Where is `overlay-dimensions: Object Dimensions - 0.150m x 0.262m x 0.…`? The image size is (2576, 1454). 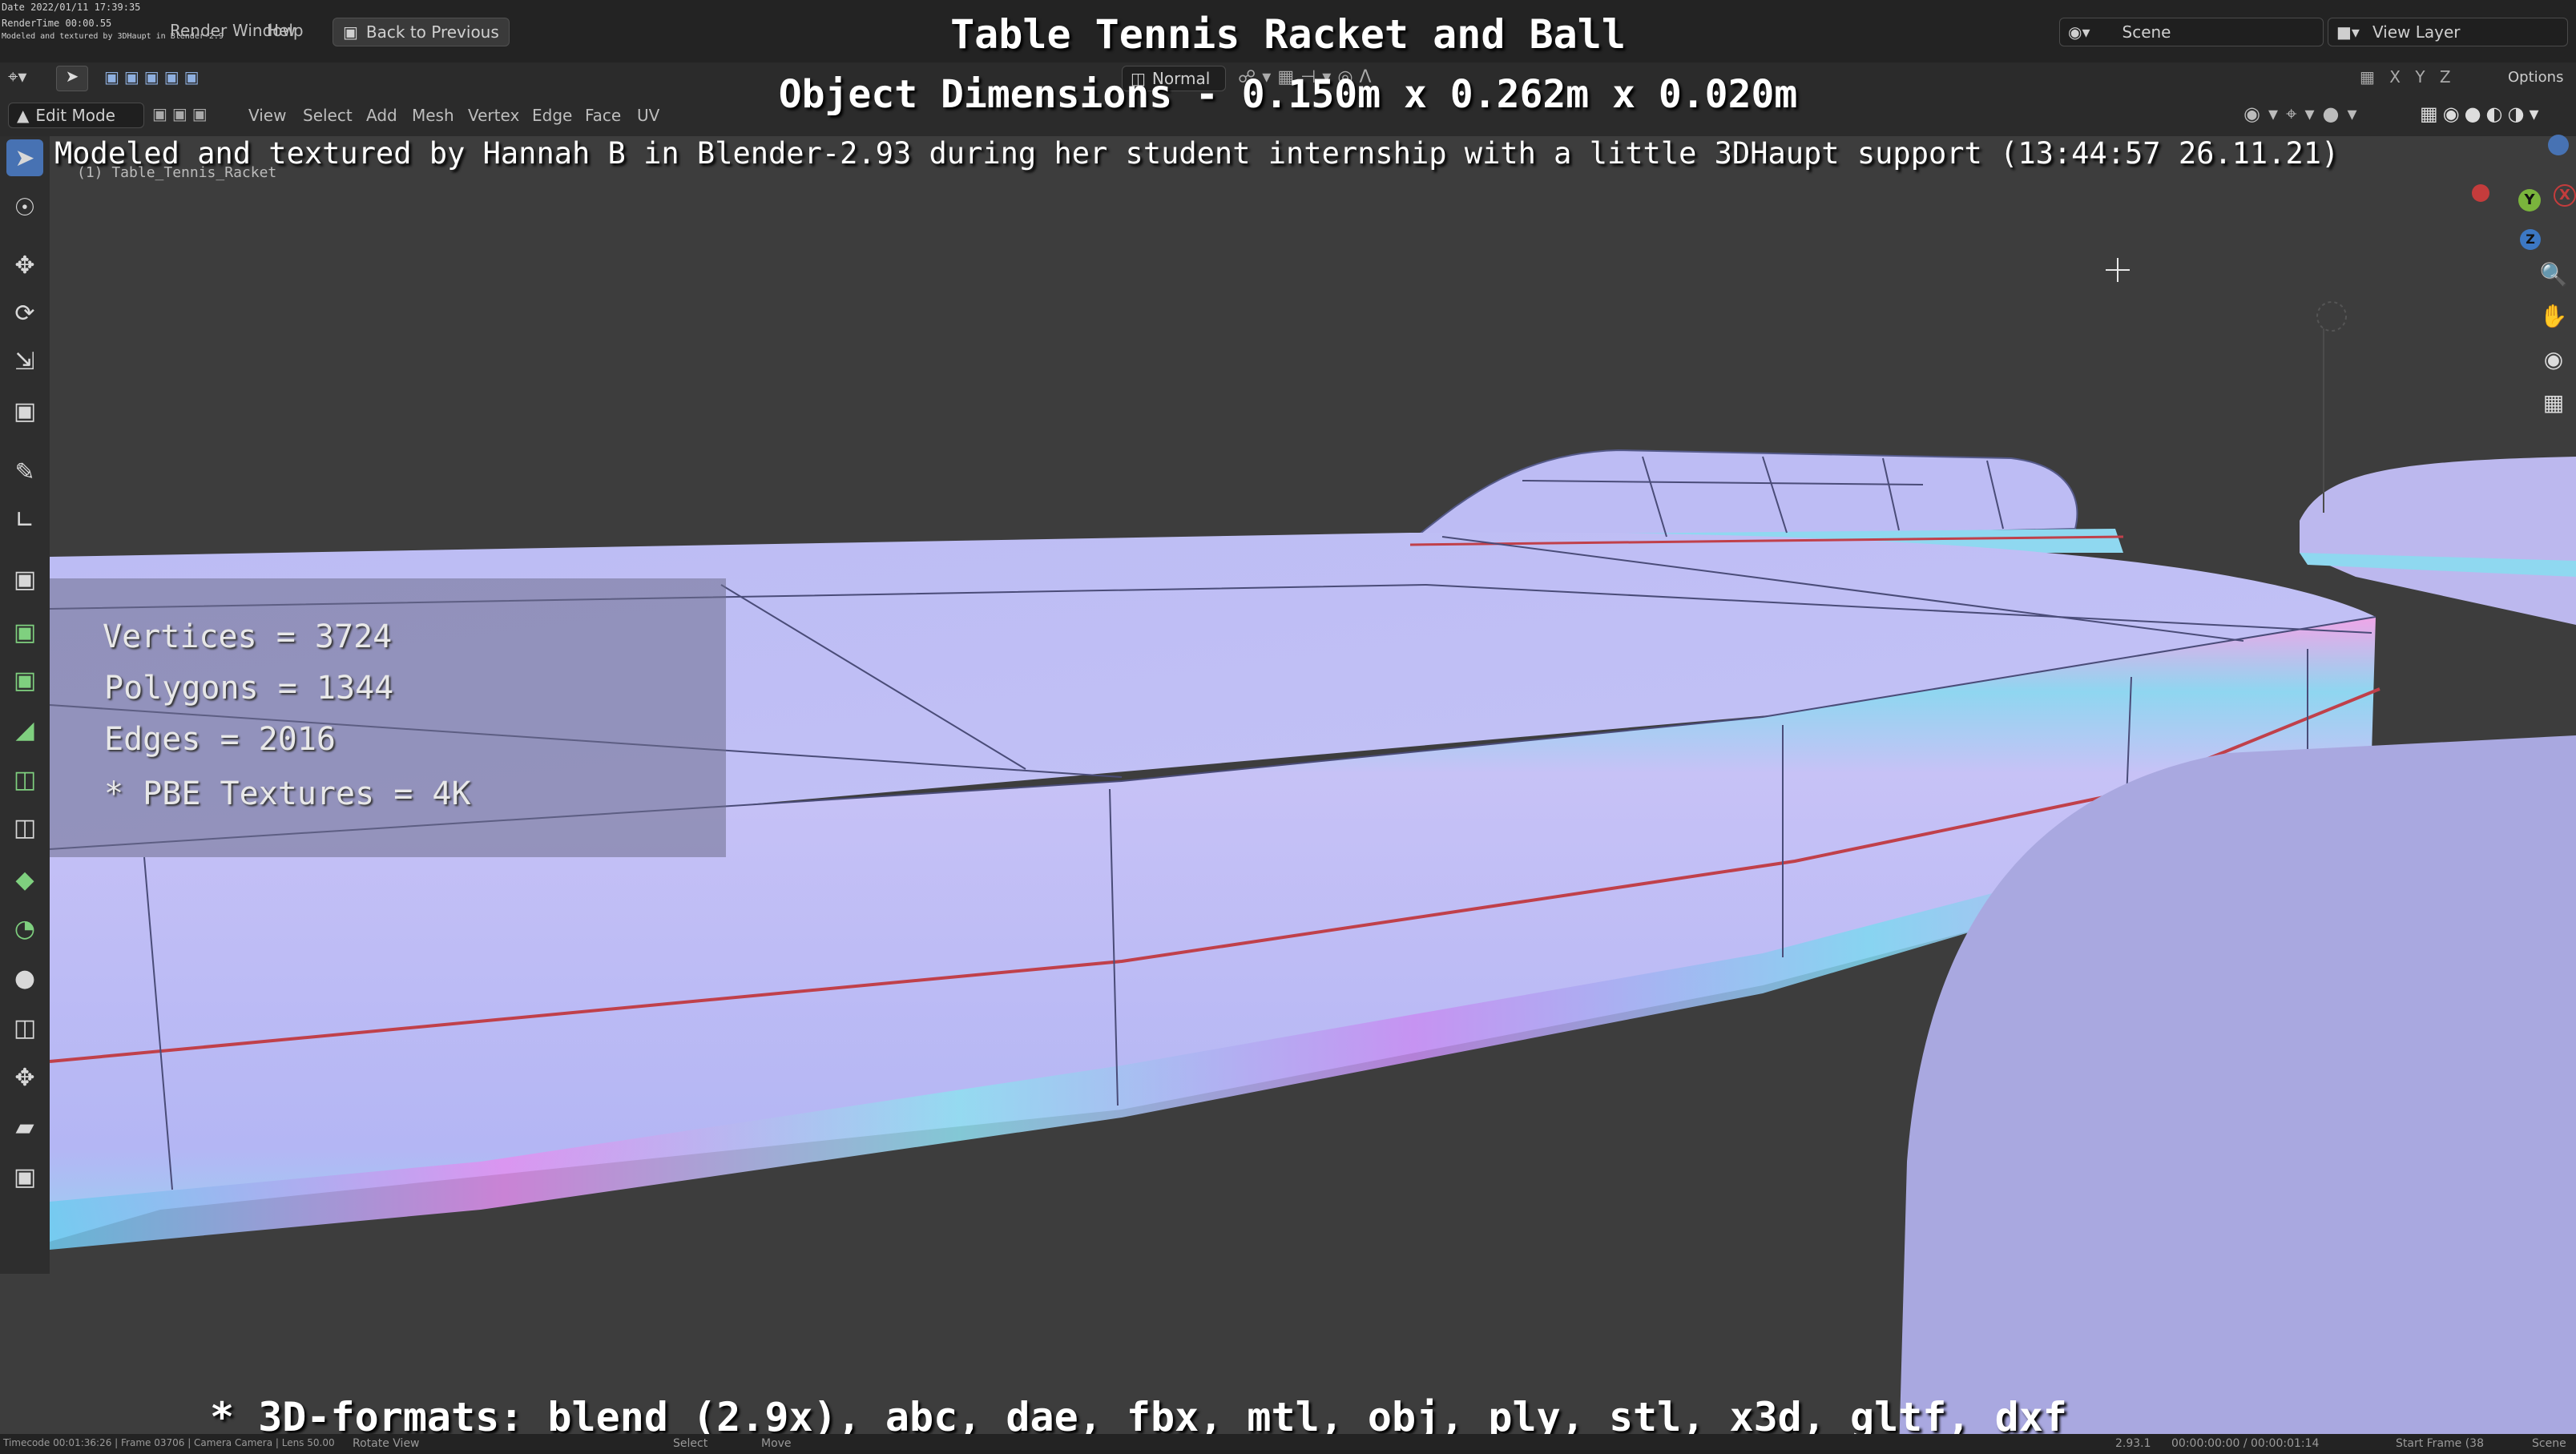 overlay-dimensions: Object Dimensions - 0.150m x 0.262m x 0.… is located at coordinates (1288, 94).